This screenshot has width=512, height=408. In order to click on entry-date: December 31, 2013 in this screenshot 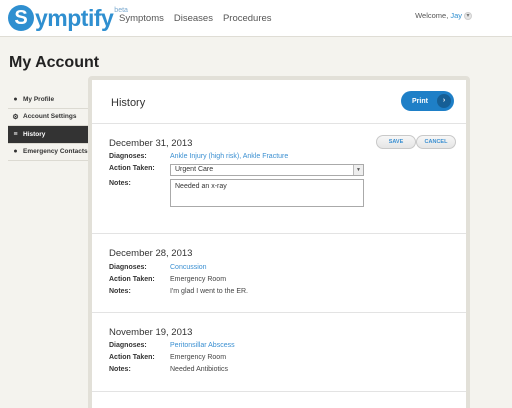, I will do `click(151, 143)`.